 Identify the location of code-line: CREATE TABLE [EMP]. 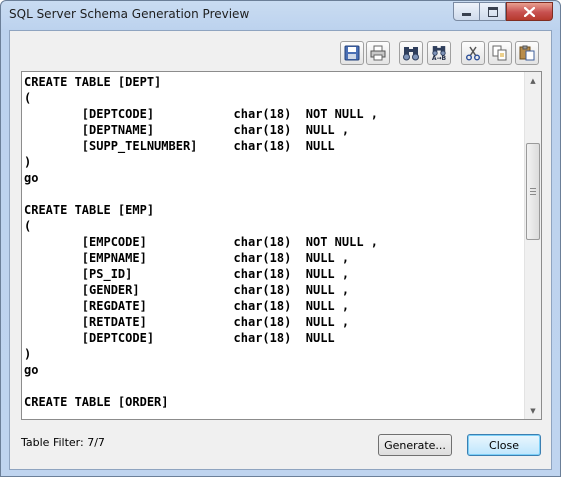
(89, 210).